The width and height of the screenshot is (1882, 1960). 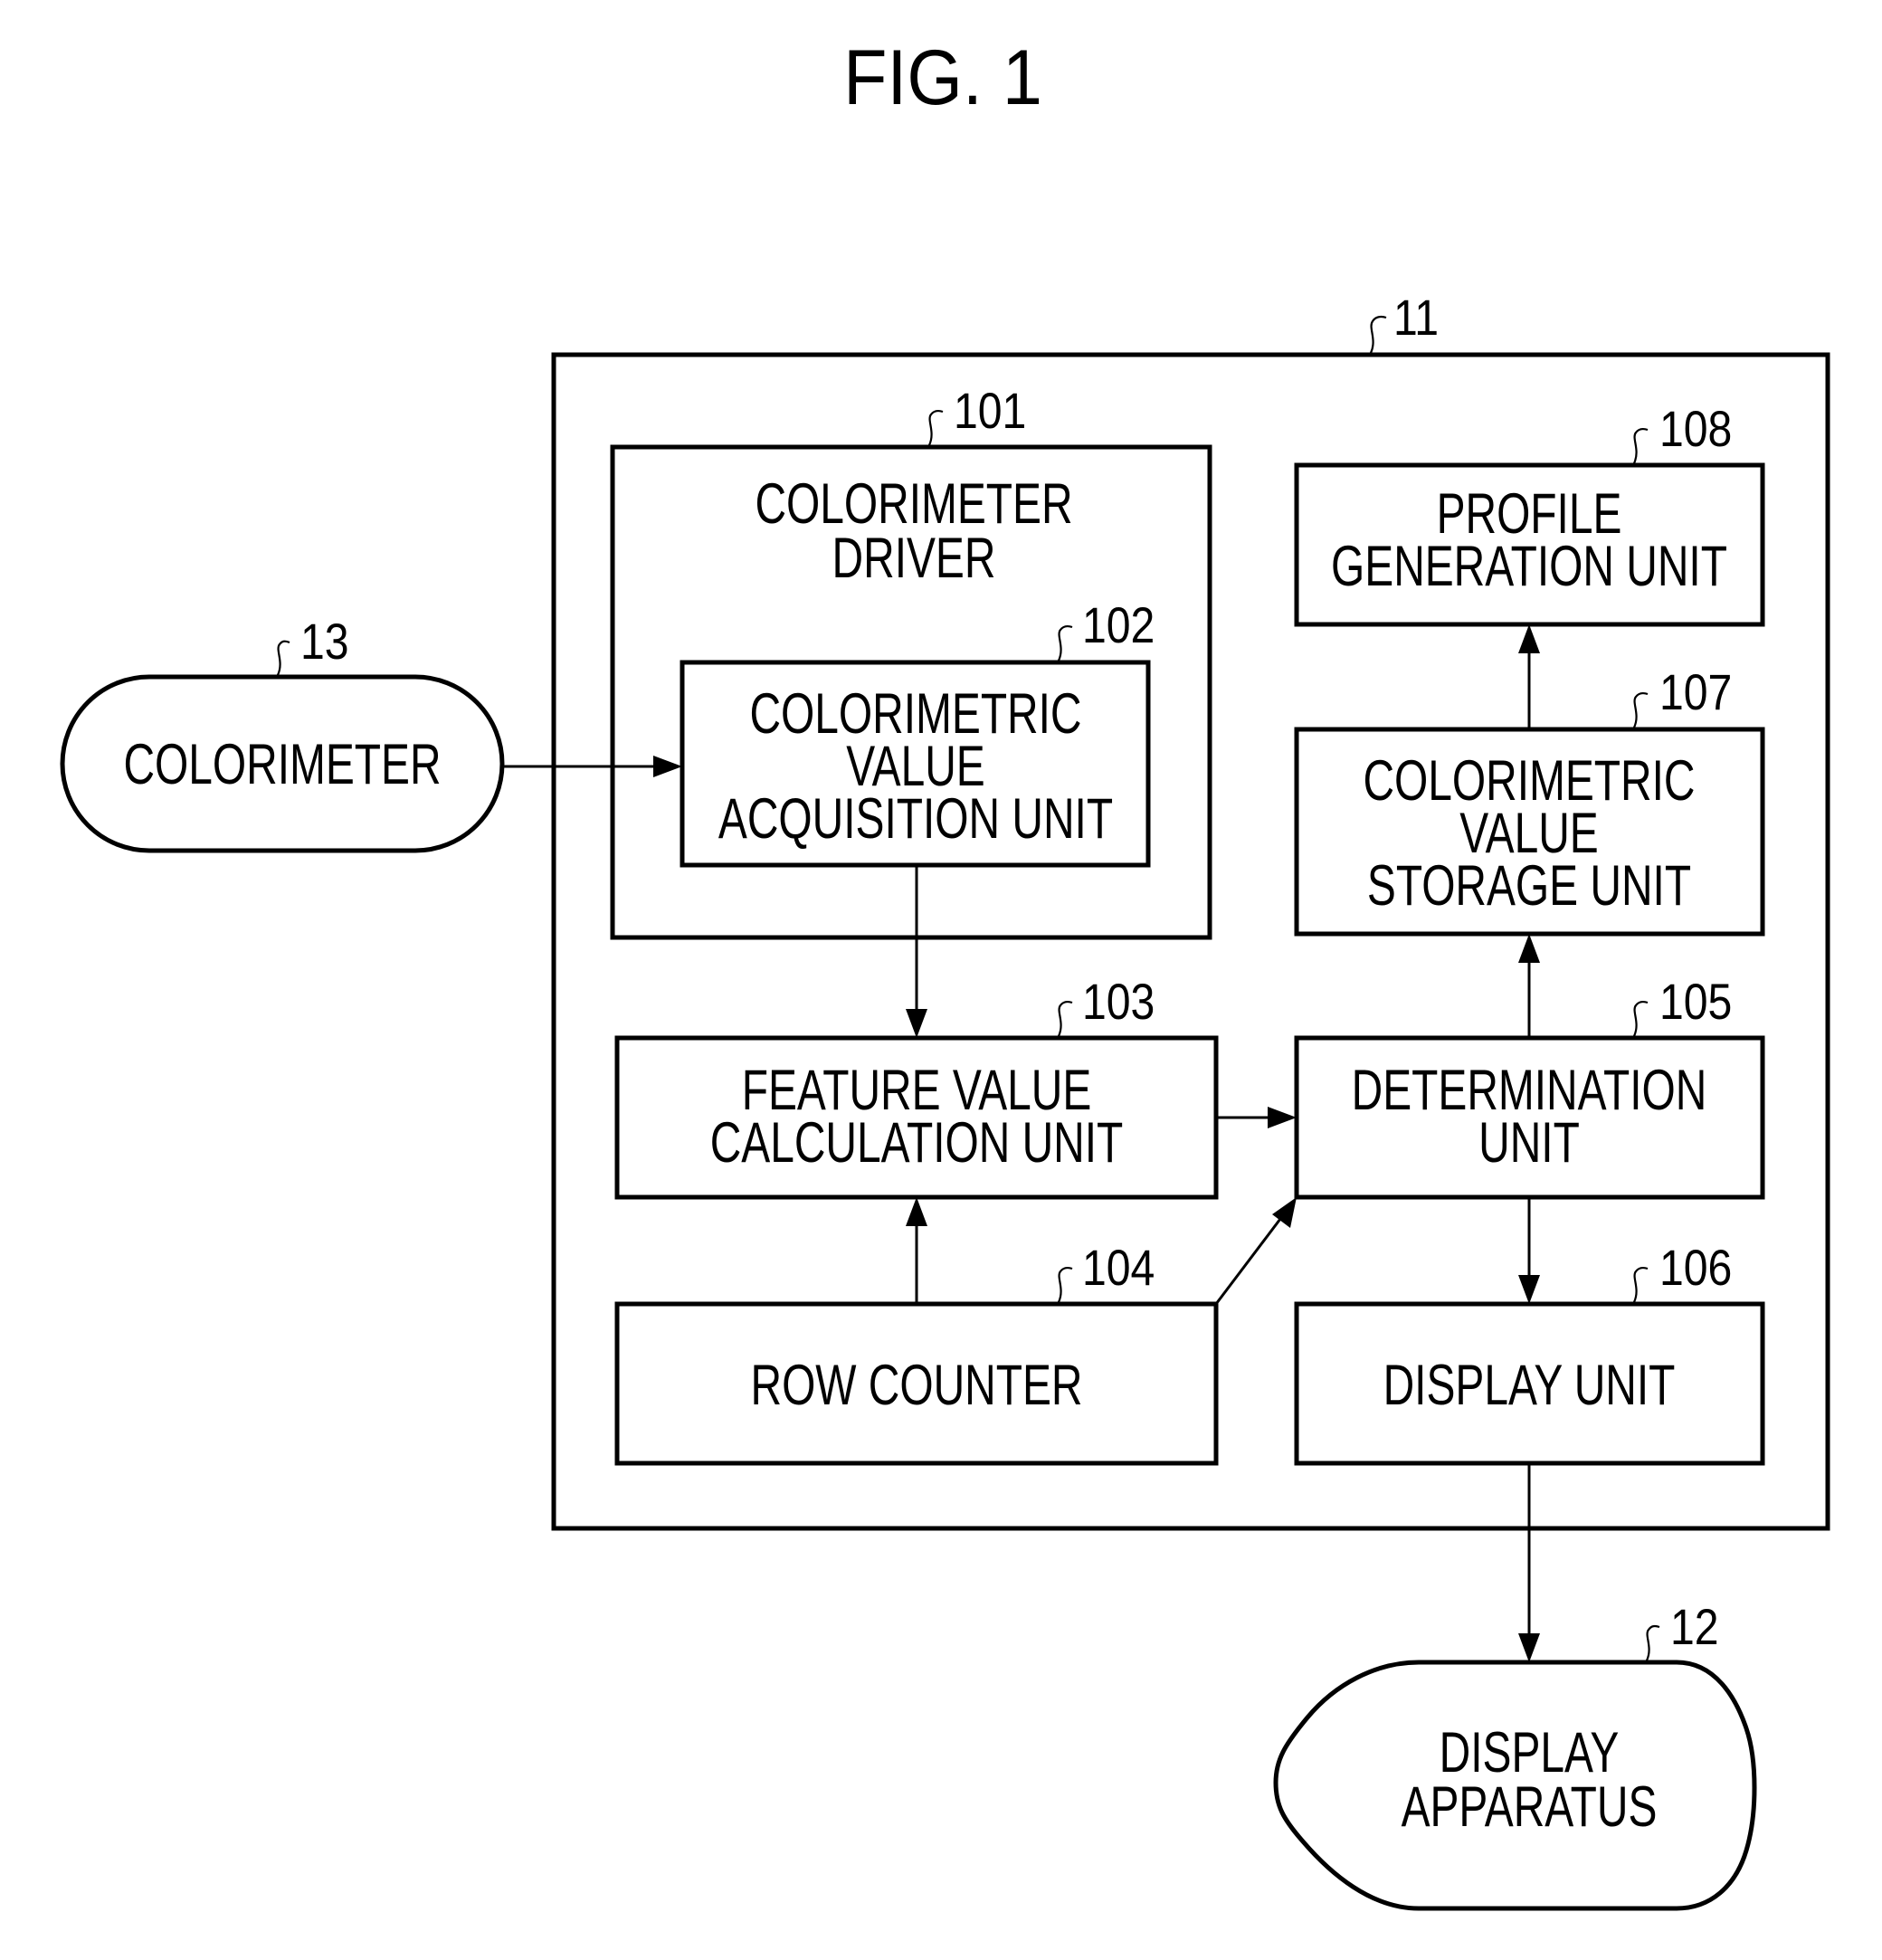 What do you see at coordinates (1530, 1807) in the screenshot?
I see `display-apparatus-label-line2: APPARATUS` at bounding box center [1530, 1807].